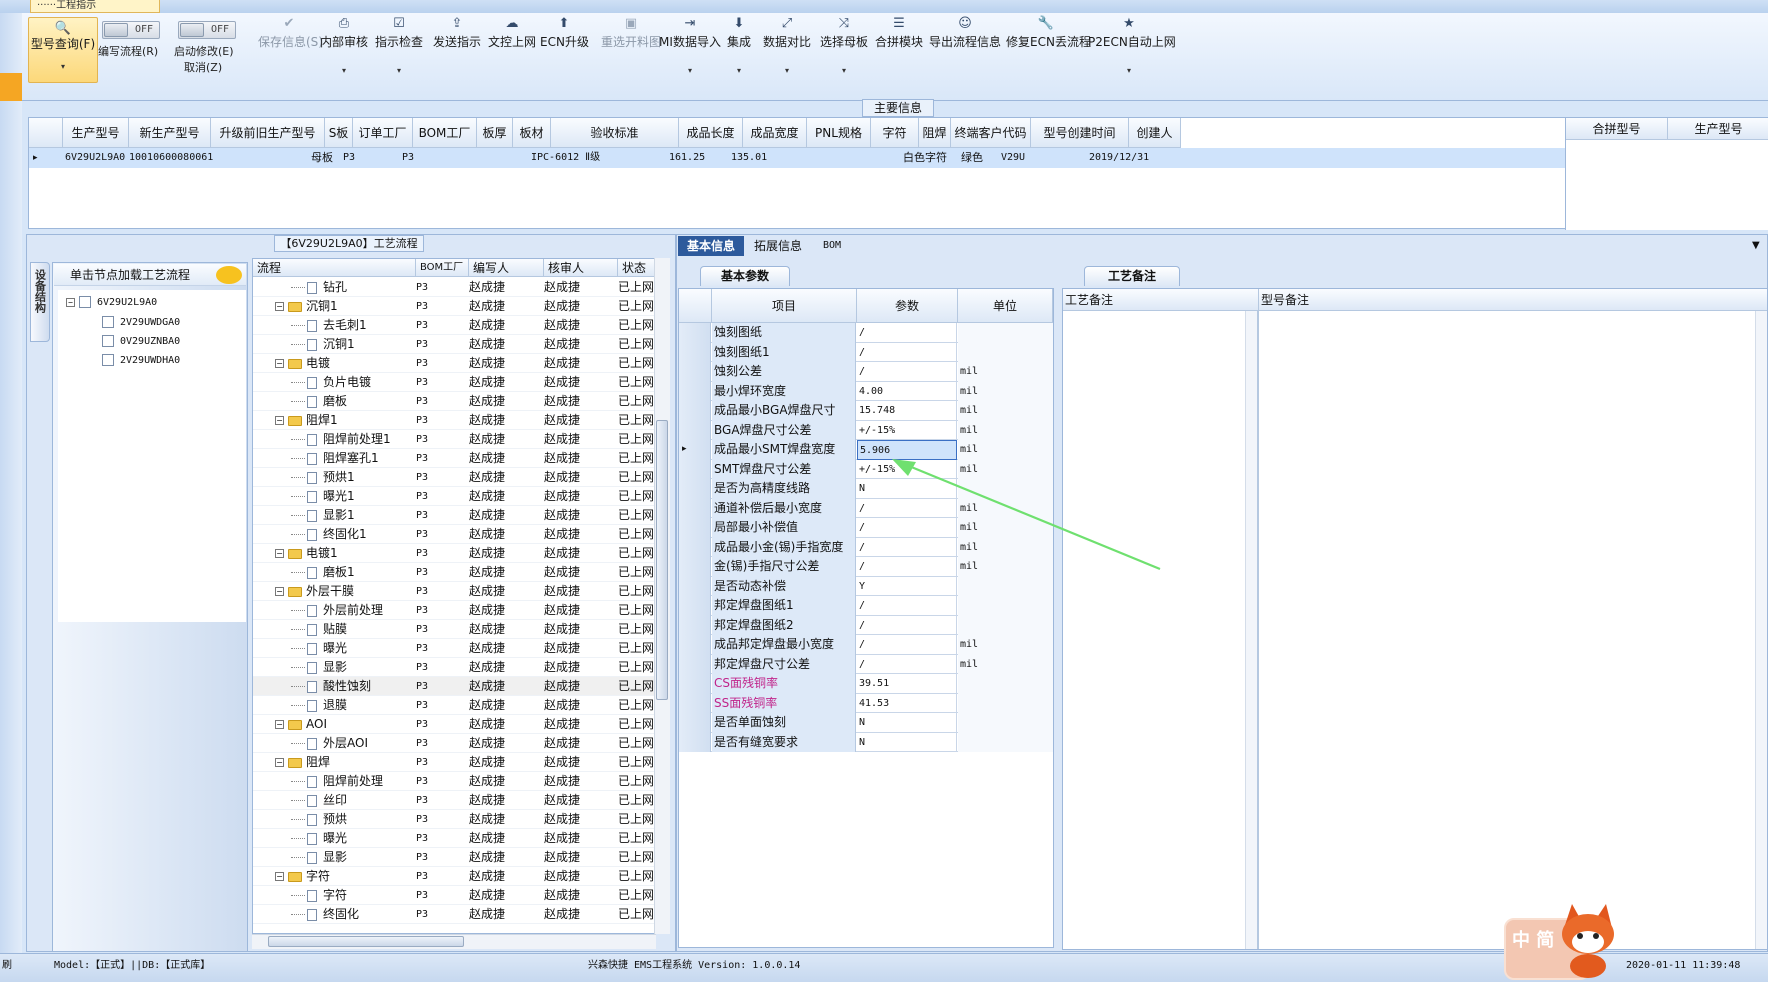 The width and height of the screenshot is (1768, 982). What do you see at coordinates (866, 625) in the screenshot?
I see `param-row: 邦定焊盘图纸2/` at bounding box center [866, 625].